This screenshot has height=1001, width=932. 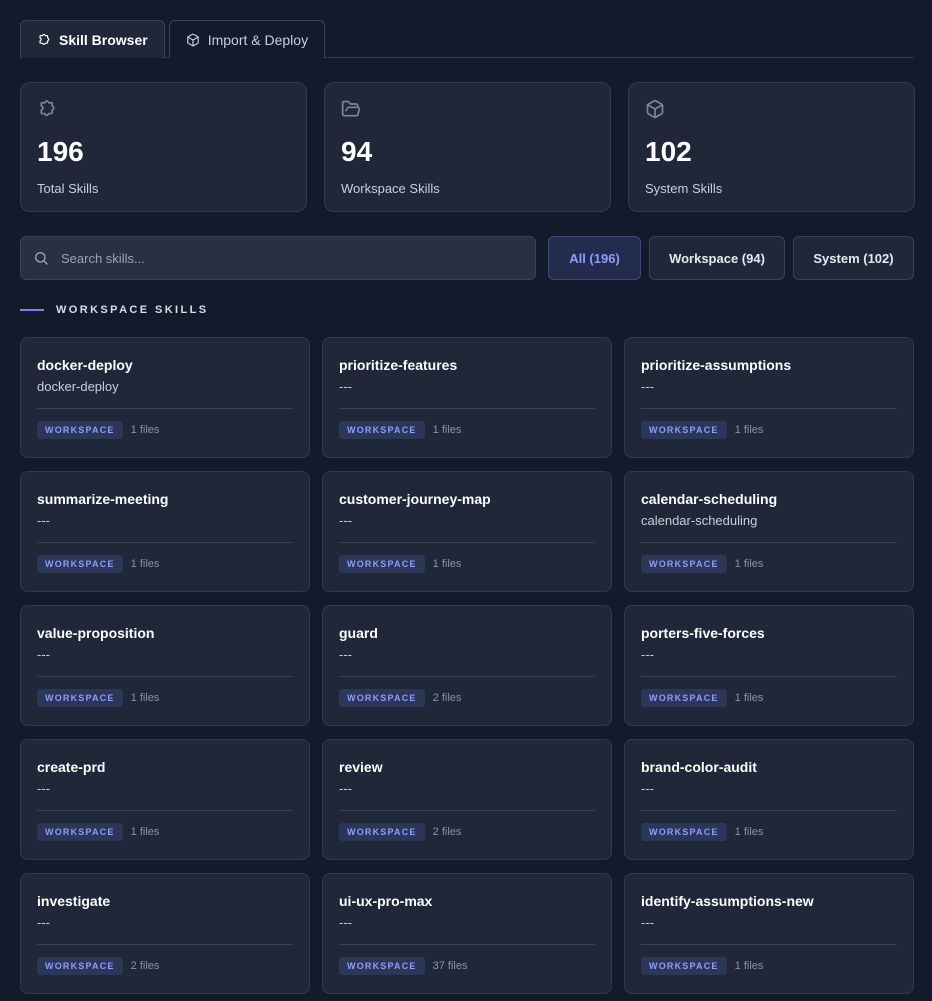 I want to click on skill-card: brand-color-audit --- WORKSPACE 1 files, so click(x=769, y=799).